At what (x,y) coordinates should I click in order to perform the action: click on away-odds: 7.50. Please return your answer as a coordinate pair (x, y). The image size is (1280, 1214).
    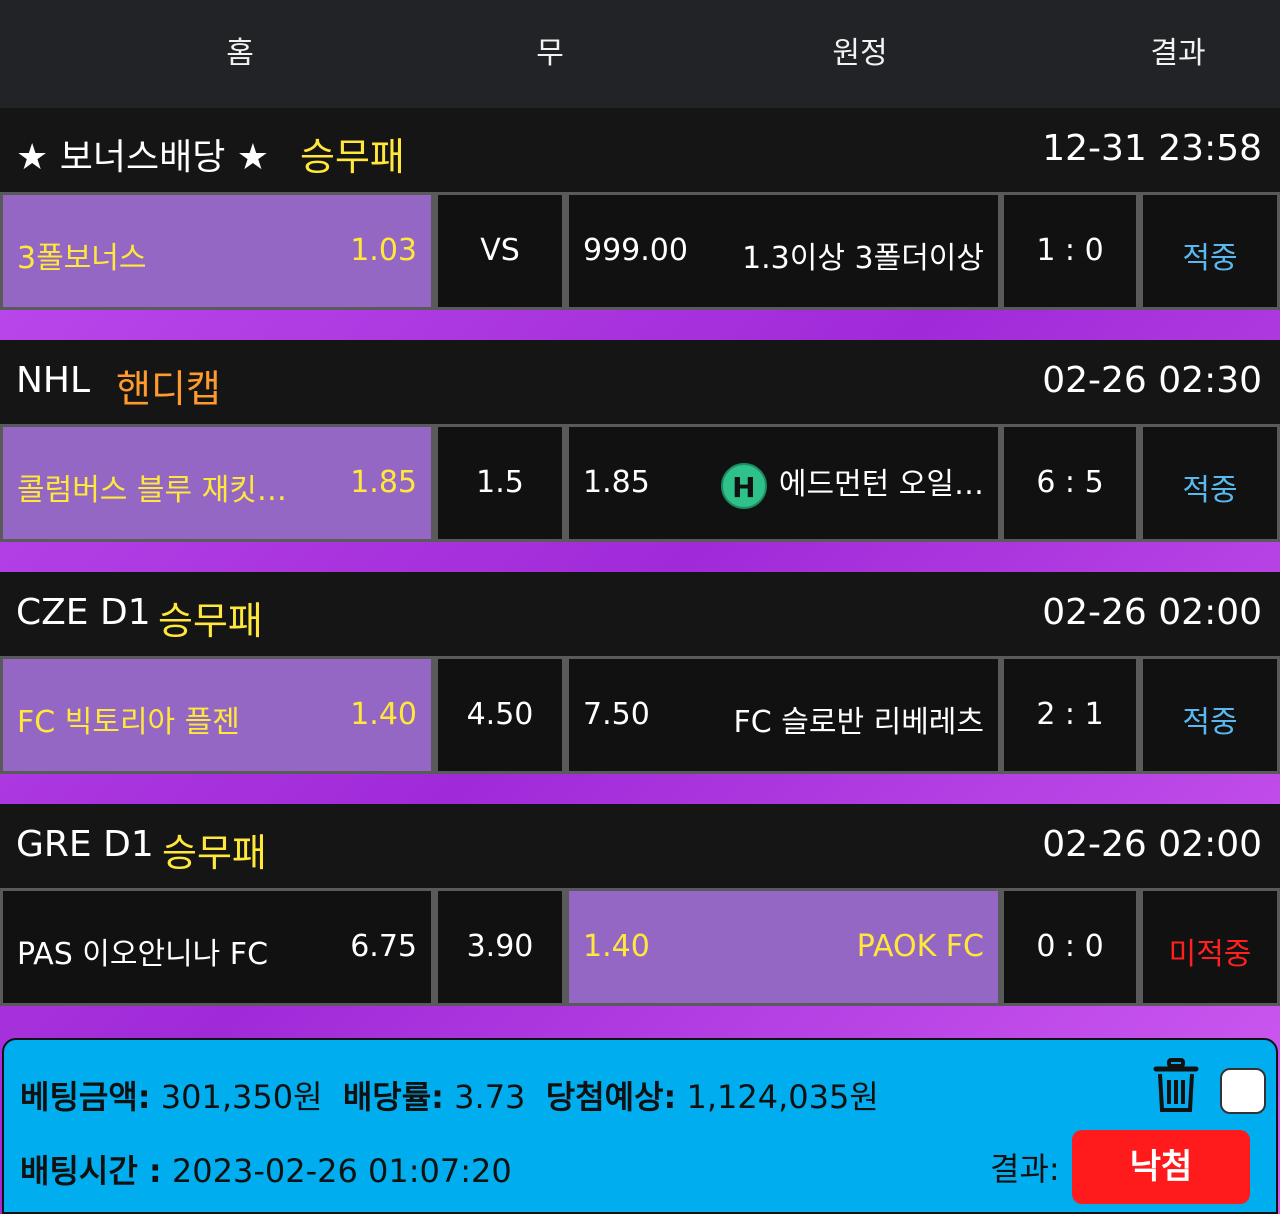
    Looking at the image, I should click on (616, 714).